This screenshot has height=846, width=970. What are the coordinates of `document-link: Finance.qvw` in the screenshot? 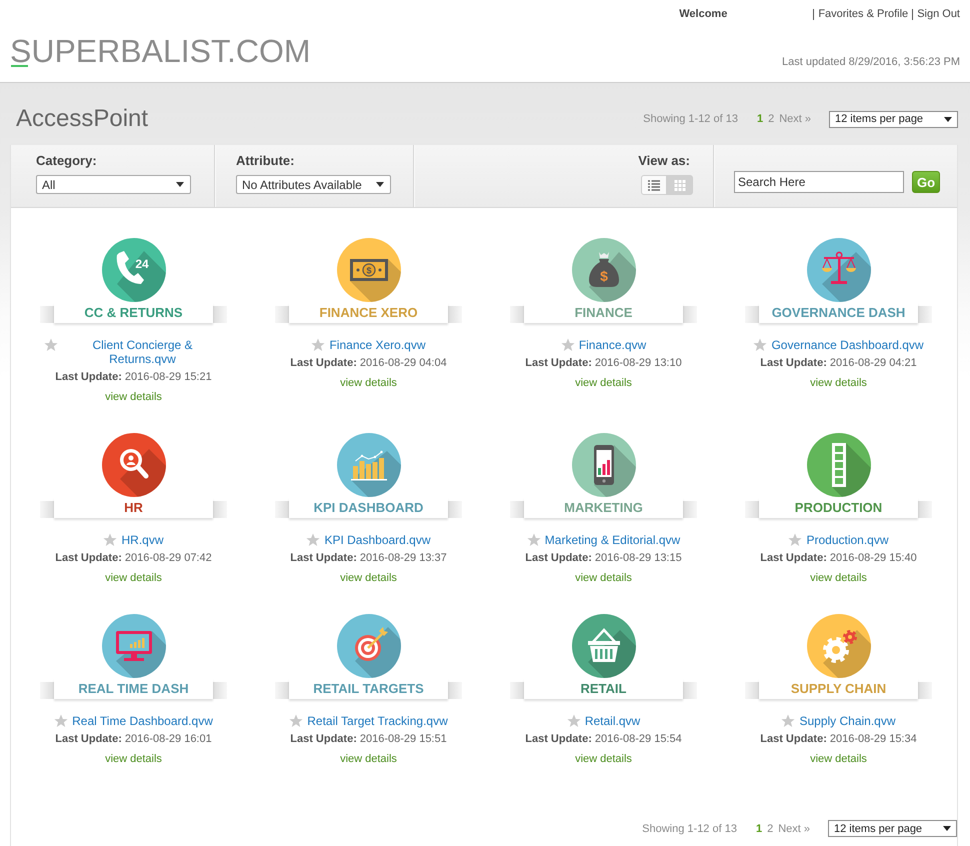 It's located at (612, 345).